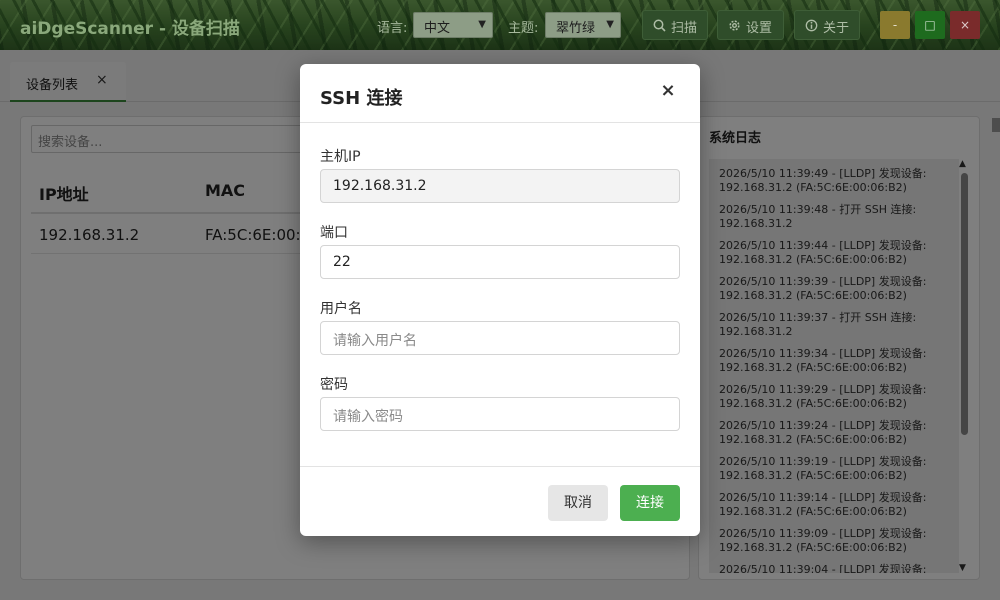 The width and height of the screenshot is (1000, 600). Describe the element at coordinates (836, 28) in the screenshot. I see `about-button-label: 关于` at that location.